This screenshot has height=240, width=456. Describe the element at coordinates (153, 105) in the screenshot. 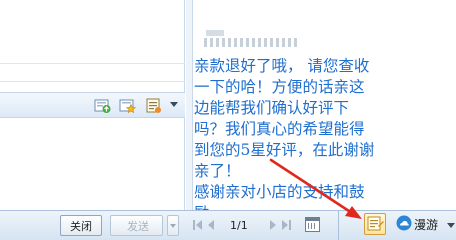

I see `document-icon` at that location.